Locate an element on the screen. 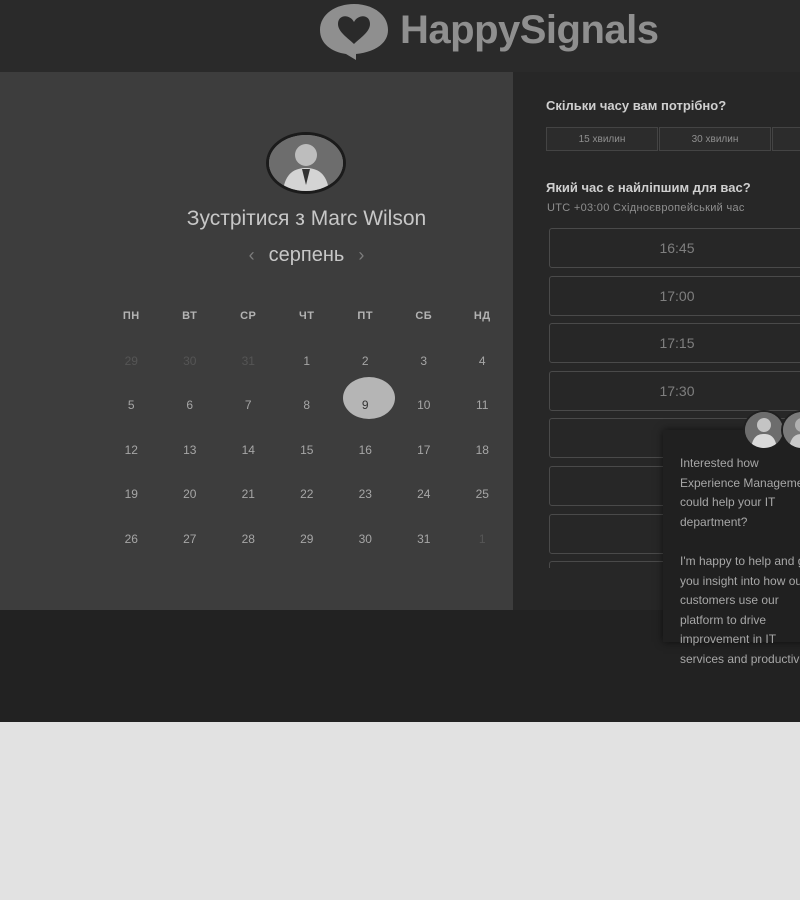 This screenshot has height=900, width=800. duration-options: 15 хвилин 30 хвилин is located at coordinates (673, 139).